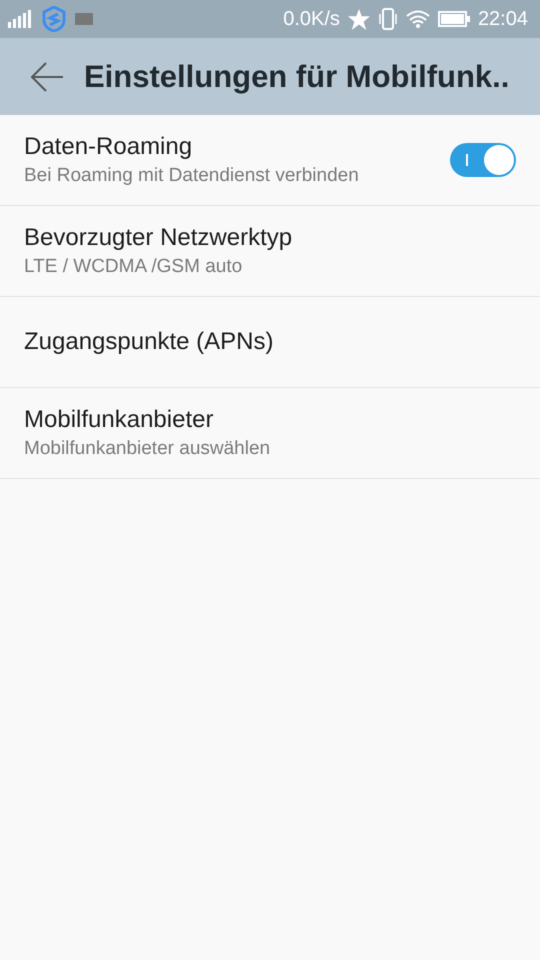  Describe the element at coordinates (388, 19) in the screenshot. I see `vibrate-icon` at that location.